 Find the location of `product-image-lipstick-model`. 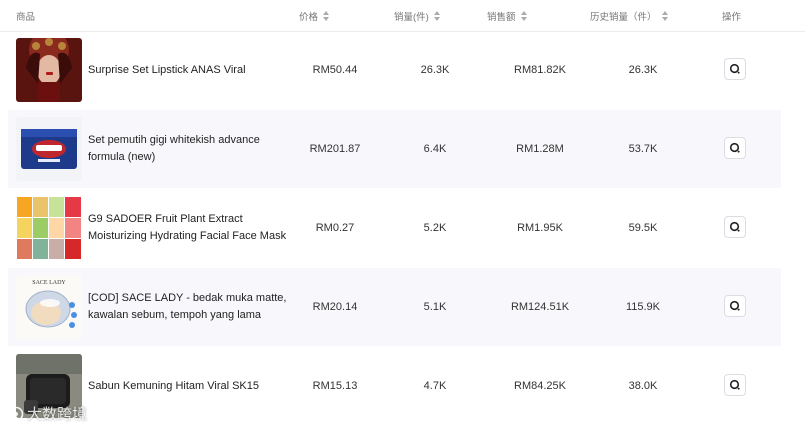

product-image-lipstick-model is located at coordinates (49, 70).